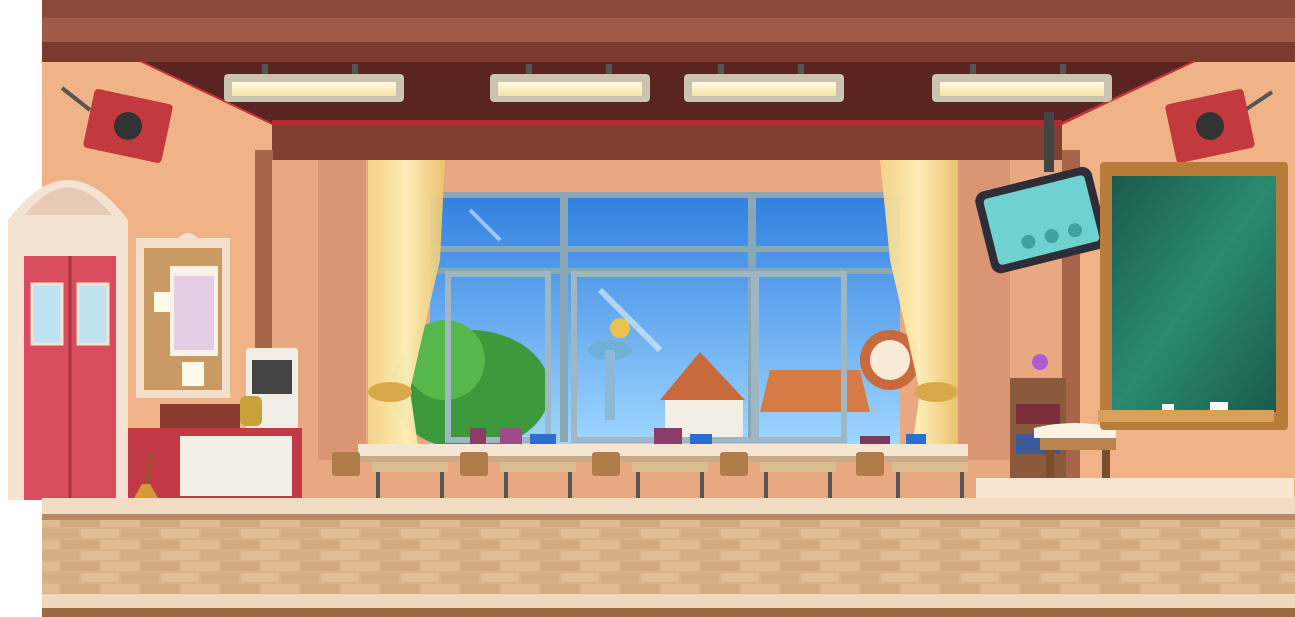 This screenshot has width=1295, height=617. Describe the element at coordinates (1193, 296) in the screenshot. I see `chalkboard` at that location.